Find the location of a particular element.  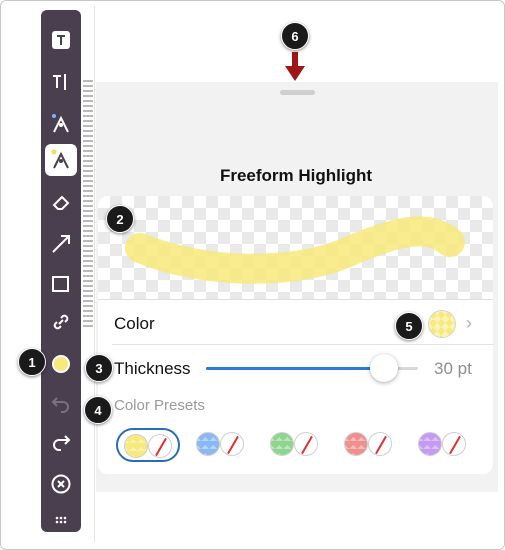

arrow-icon is located at coordinates (61, 244).